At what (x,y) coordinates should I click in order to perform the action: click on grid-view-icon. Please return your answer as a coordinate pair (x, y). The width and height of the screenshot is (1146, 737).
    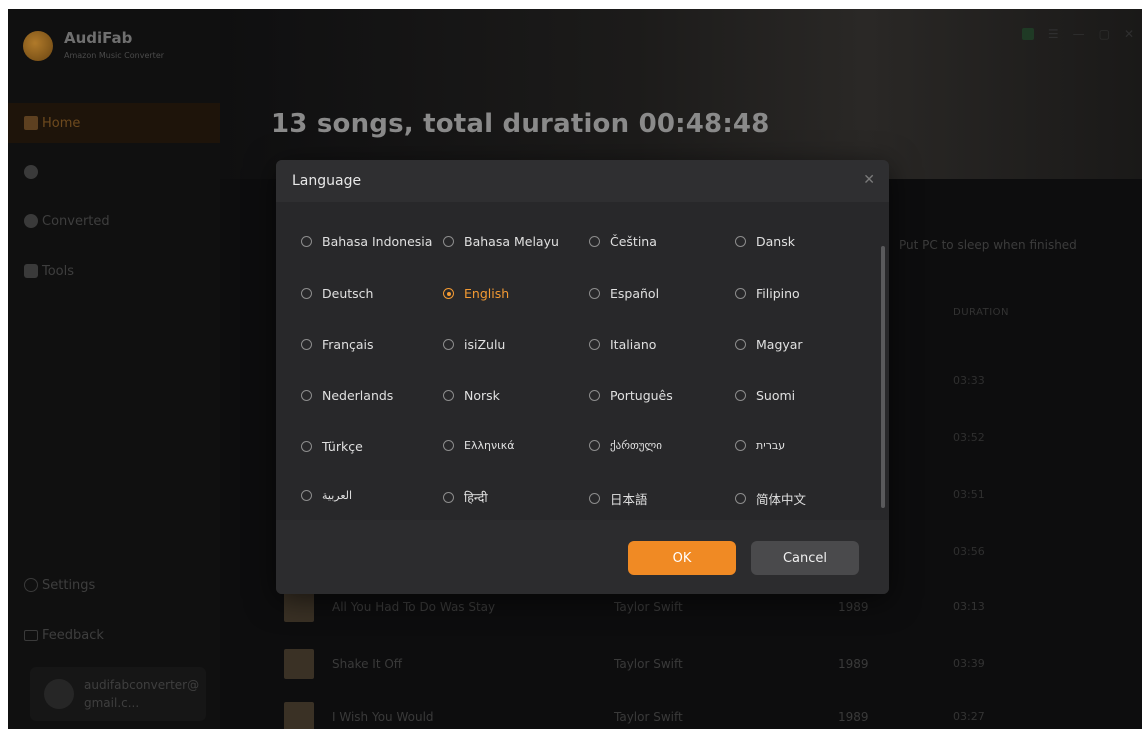
    Looking at the image, I should click on (1027, 34).